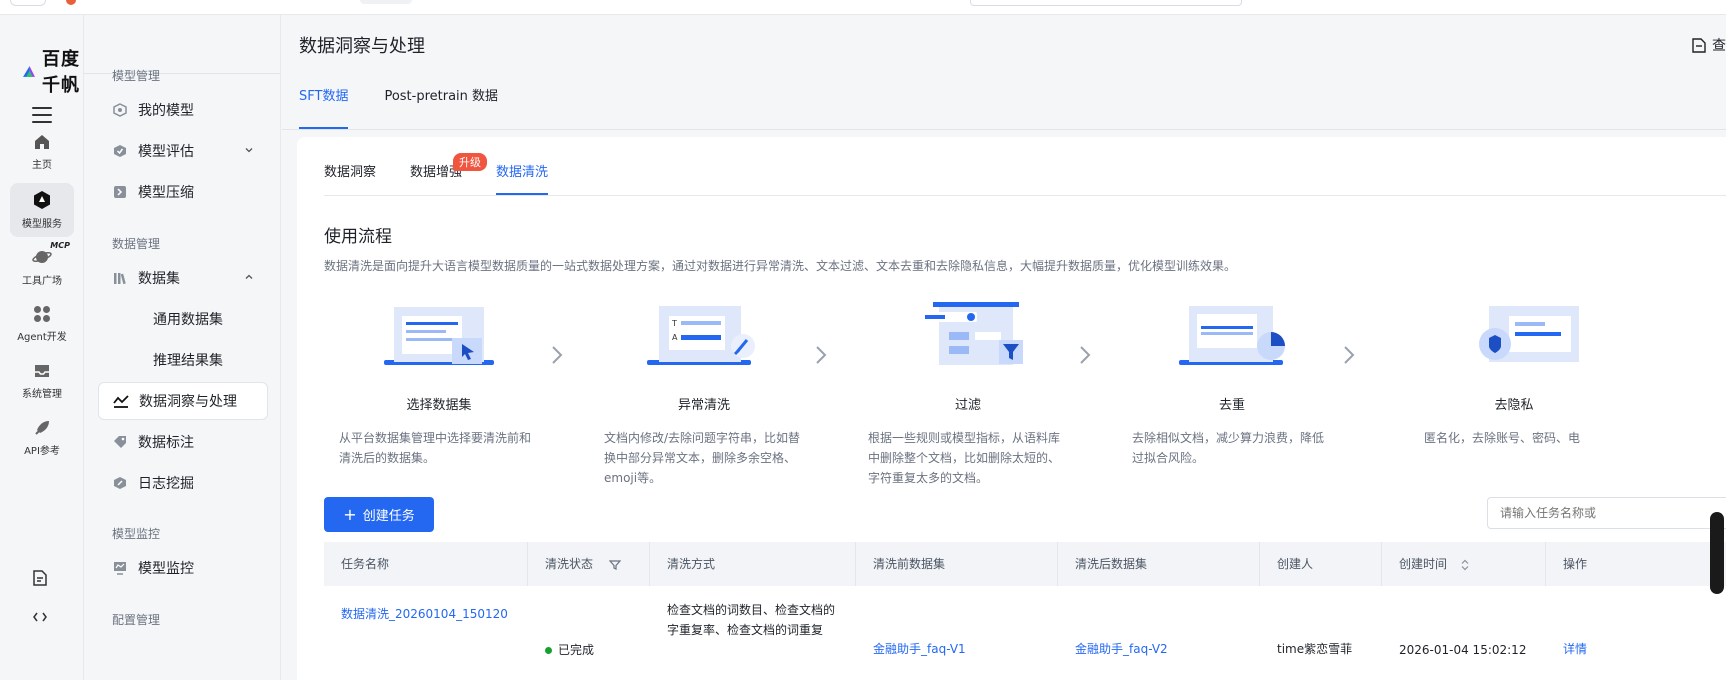  Describe the element at coordinates (1514, 405) in the screenshot. I see `step-title: 去隐私` at that location.